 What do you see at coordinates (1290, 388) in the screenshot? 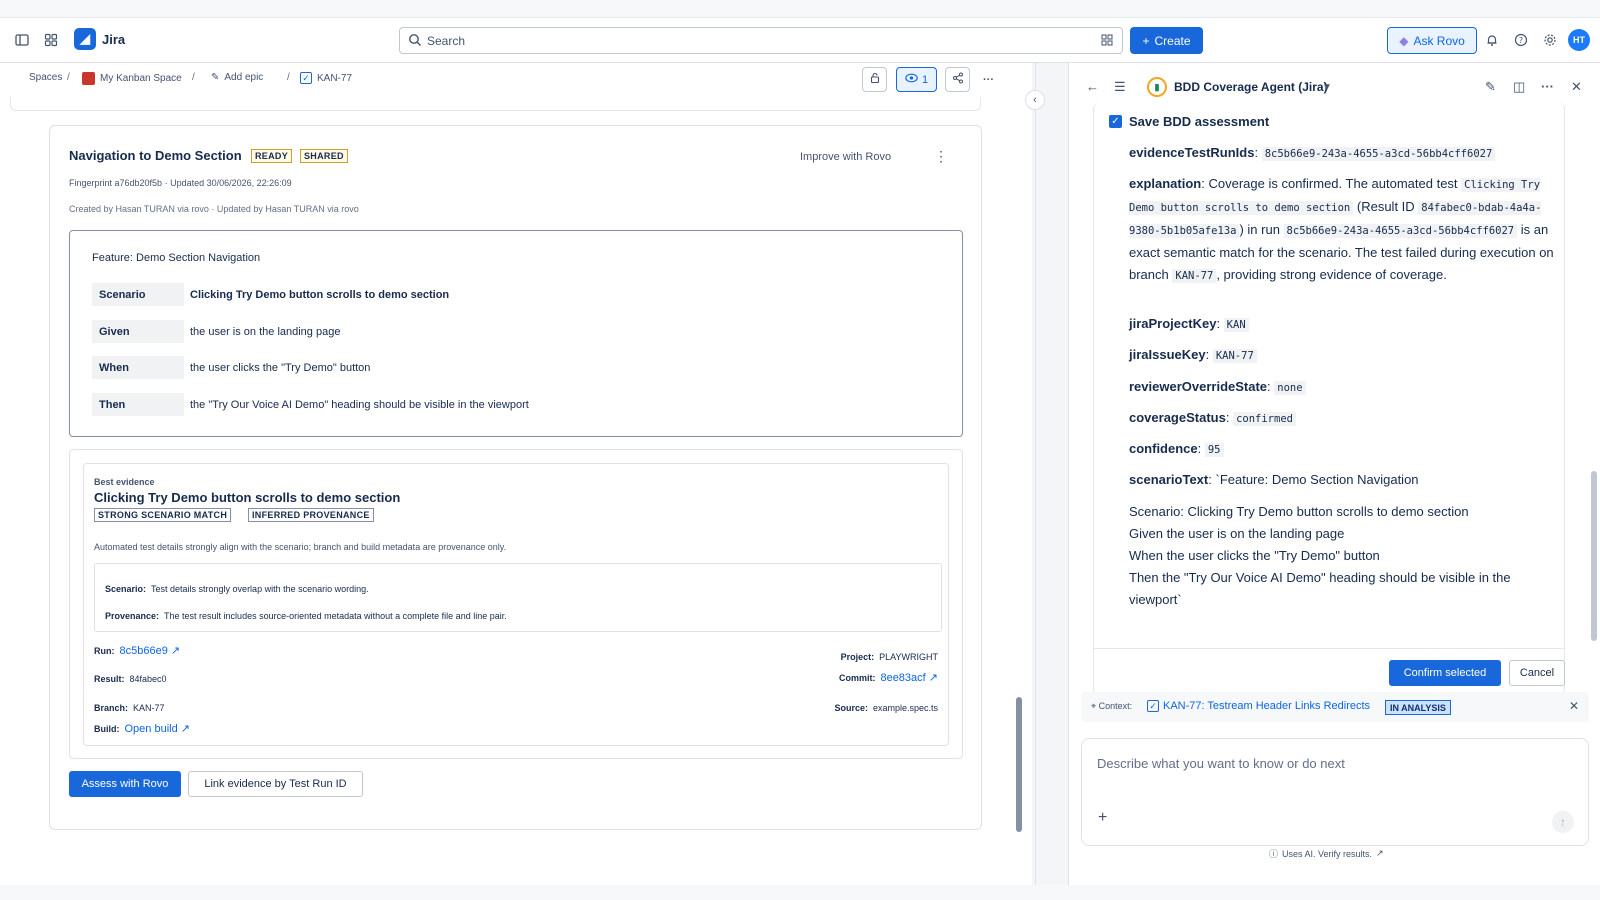
I see `field-value: none` at bounding box center [1290, 388].